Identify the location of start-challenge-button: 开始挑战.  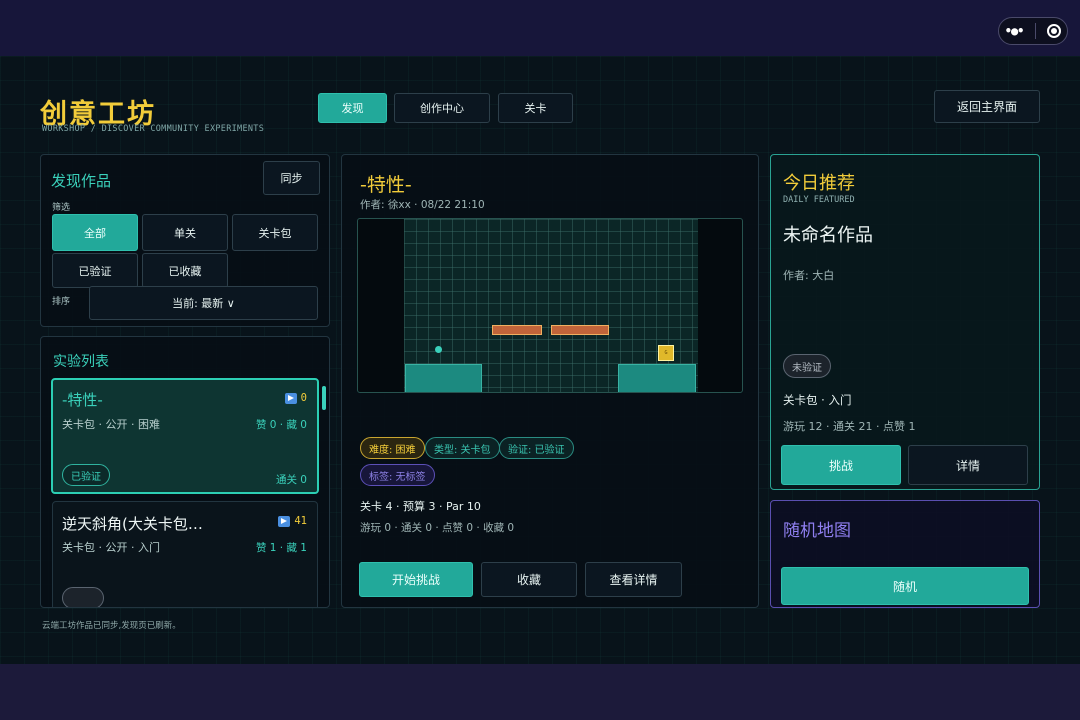
(416, 579).